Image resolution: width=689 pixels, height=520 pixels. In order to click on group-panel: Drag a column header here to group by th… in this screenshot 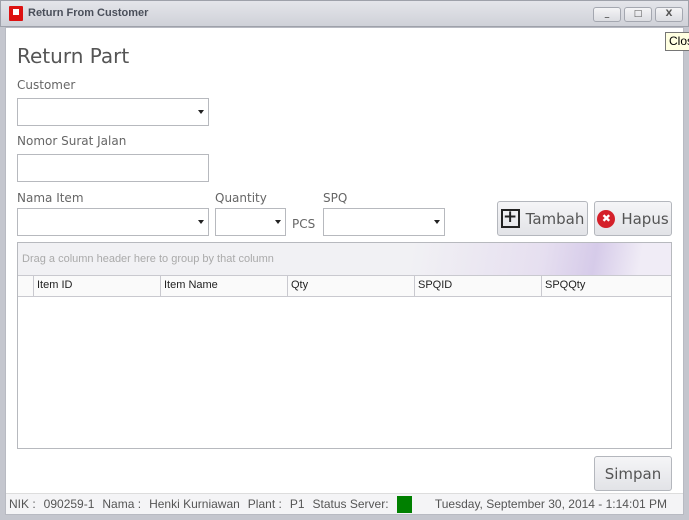, I will do `click(344, 259)`.